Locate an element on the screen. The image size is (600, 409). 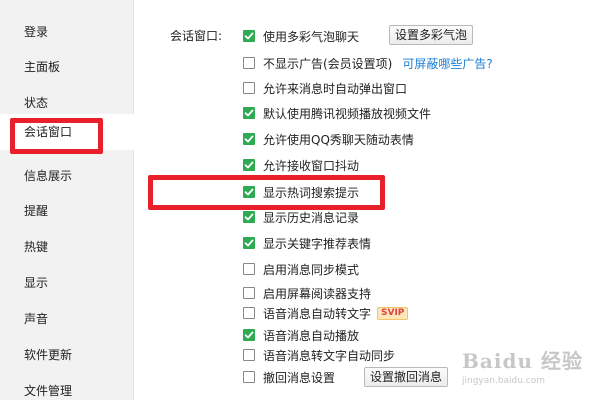
sidebar-item-label: 主面板 is located at coordinates (42, 67).